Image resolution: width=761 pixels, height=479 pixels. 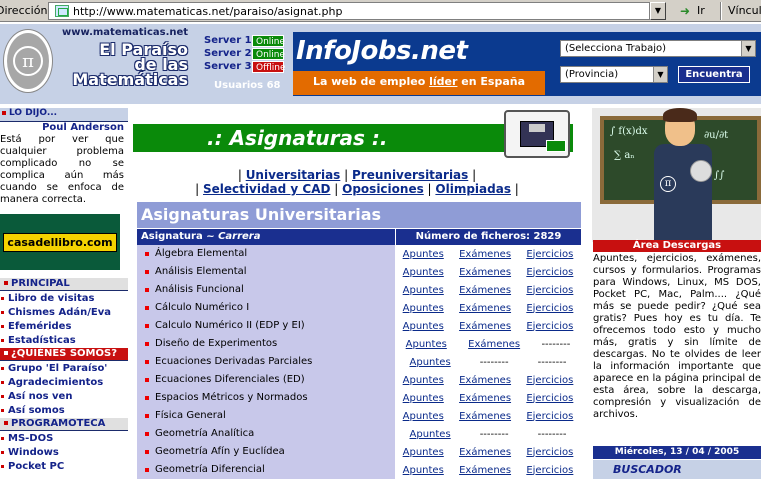 What do you see at coordinates (64, 326) in the screenshot?
I see `menu-item: Efemérides` at bounding box center [64, 326].